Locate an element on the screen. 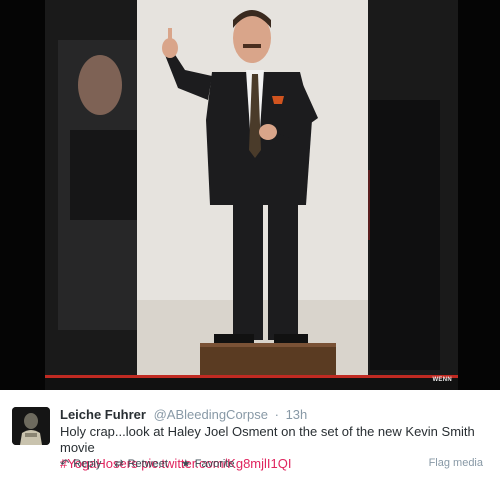 This screenshot has height=483, width=500. favorite-button: ★ Favorite is located at coordinates (207, 464).